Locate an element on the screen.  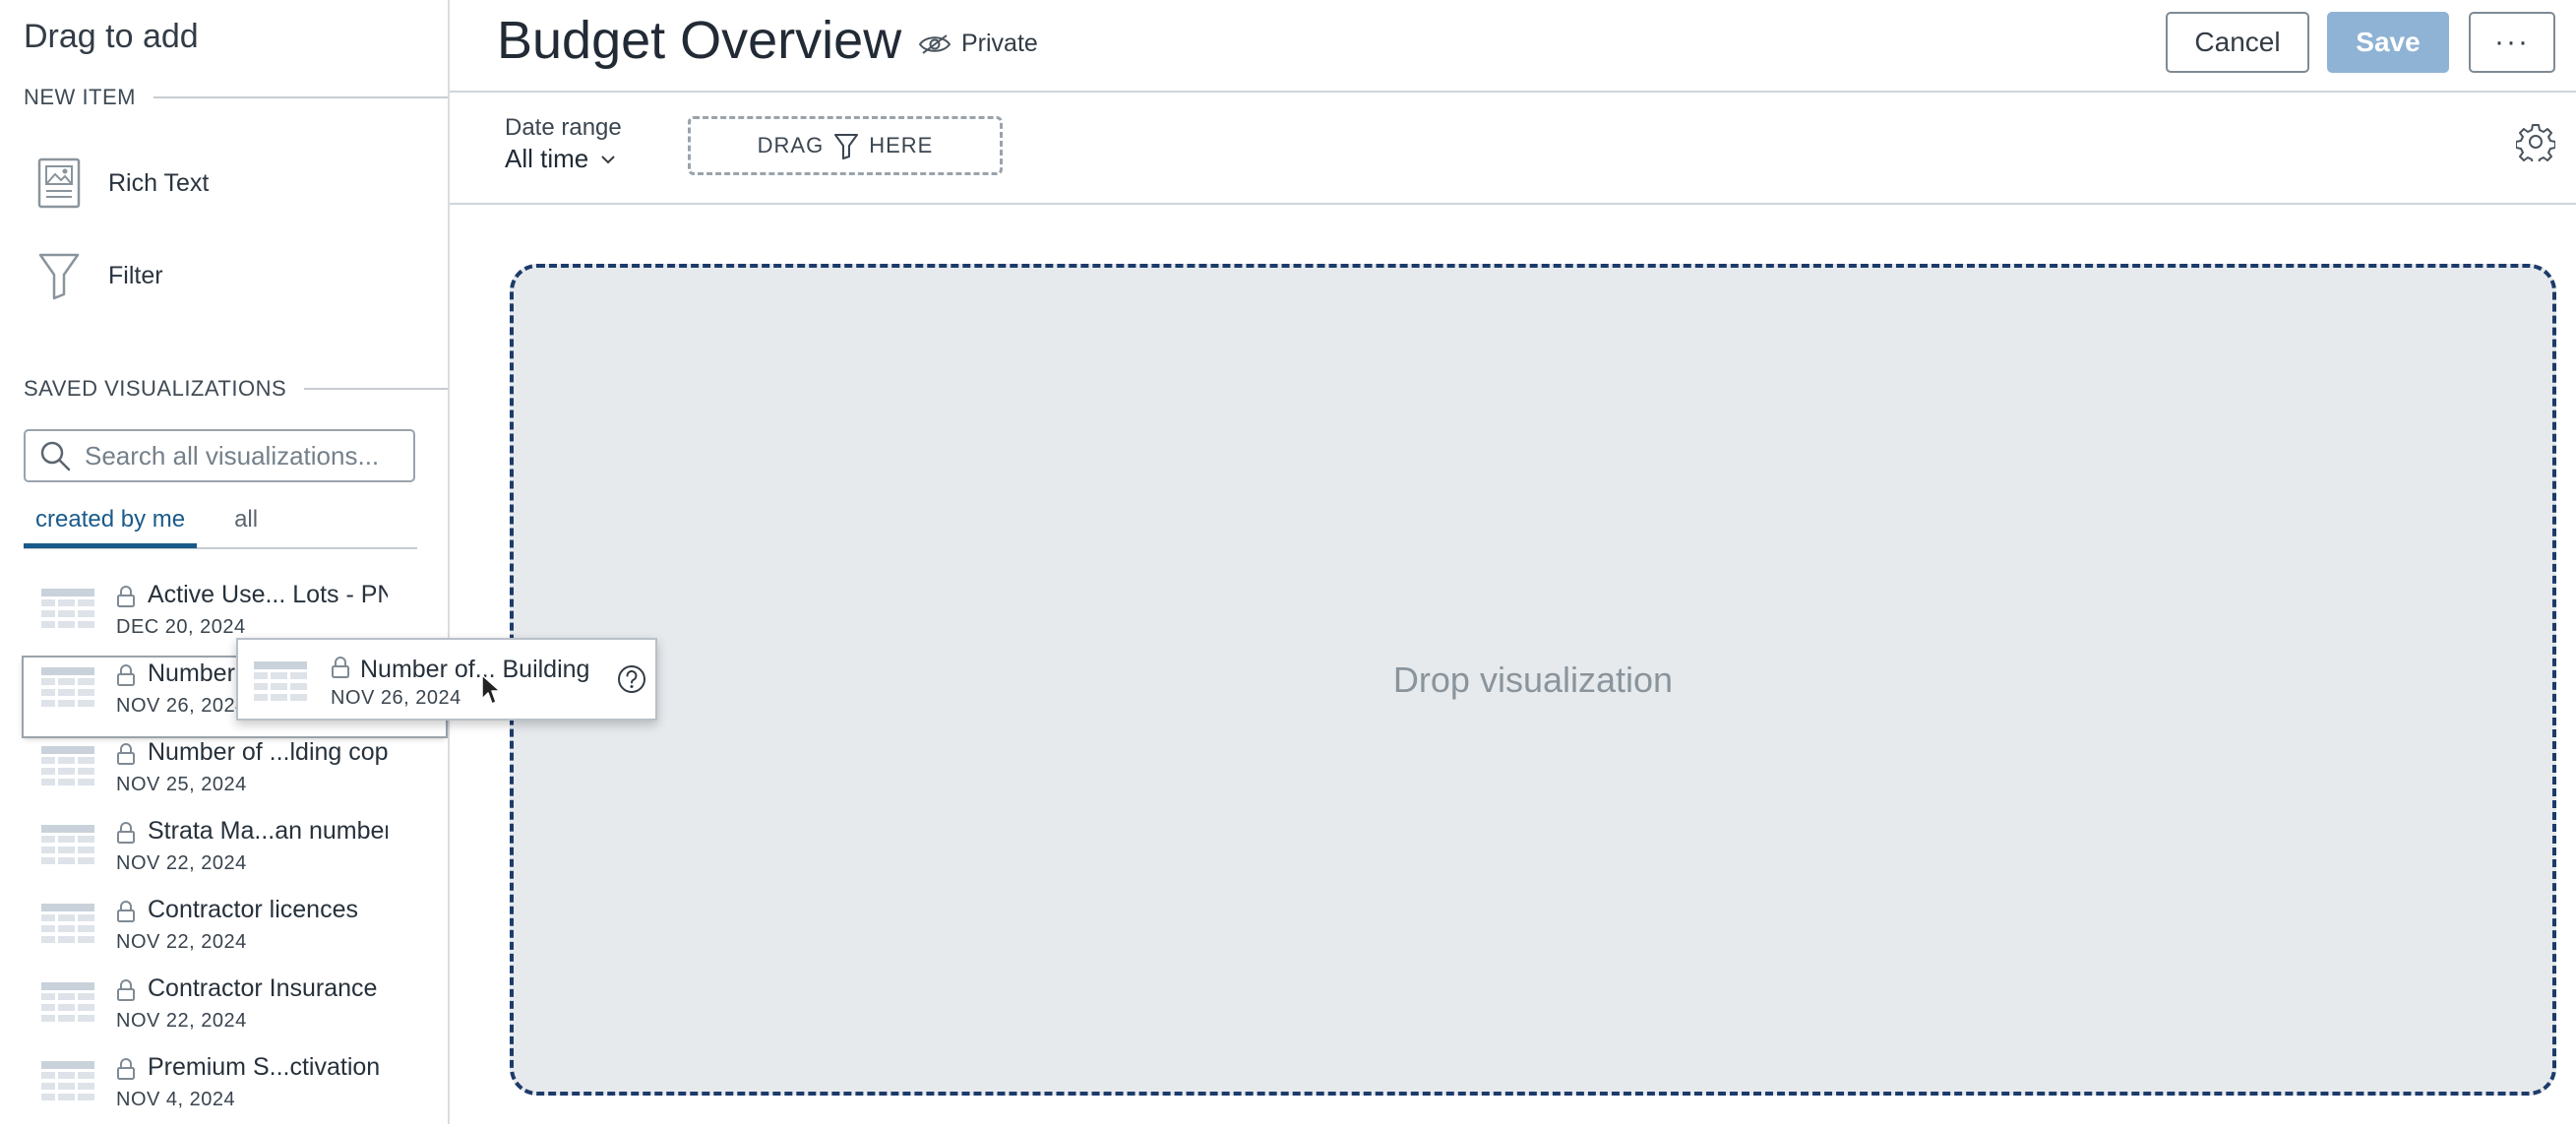
drop-zone-label: Drop visualization is located at coordinates (1533, 680).